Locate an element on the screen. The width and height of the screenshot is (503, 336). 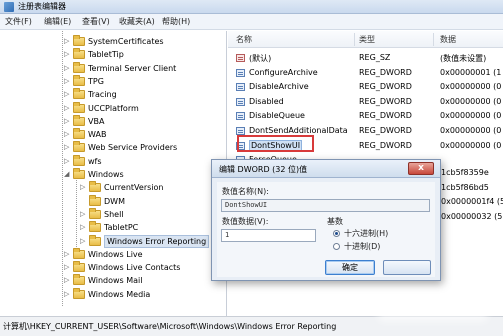
tree-node-label: Windows Live is located at coordinates (115, 254).